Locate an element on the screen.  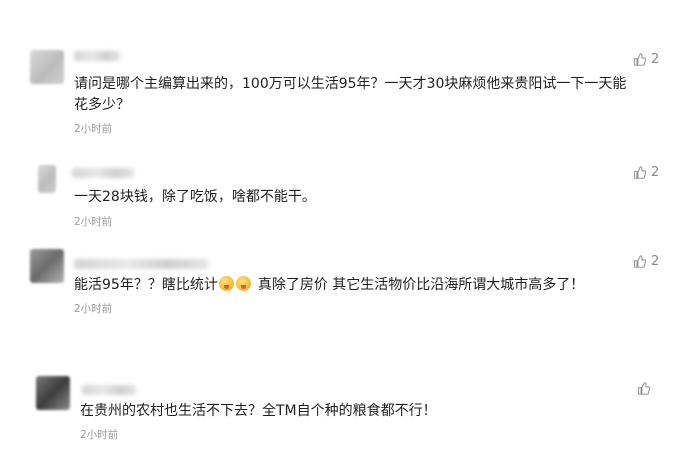
comment-text: 在贵州的农村也生活不下去？全TM自个种的粮食都不行！ is located at coordinates (258, 411).